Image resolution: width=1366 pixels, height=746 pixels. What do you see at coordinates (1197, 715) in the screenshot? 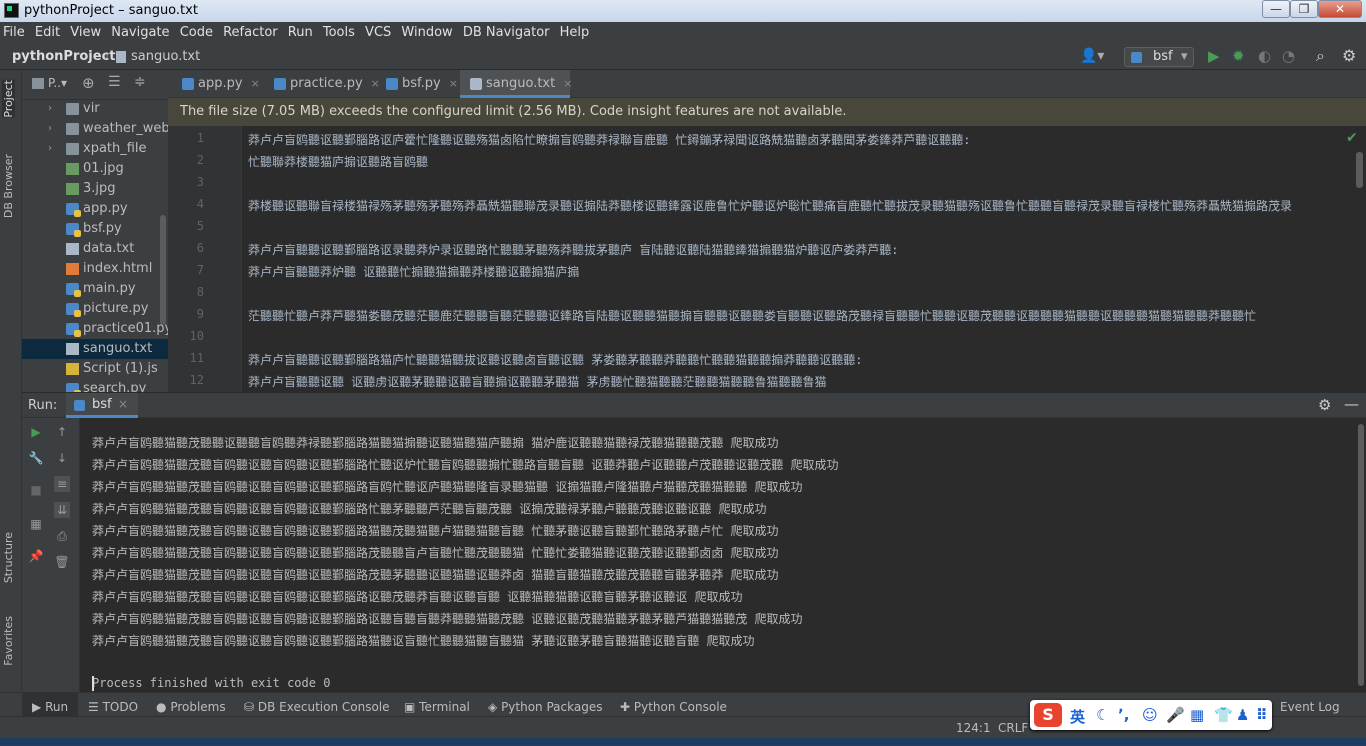
I see `keyboard-icon: ▦` at bounding box center [1197, 715].